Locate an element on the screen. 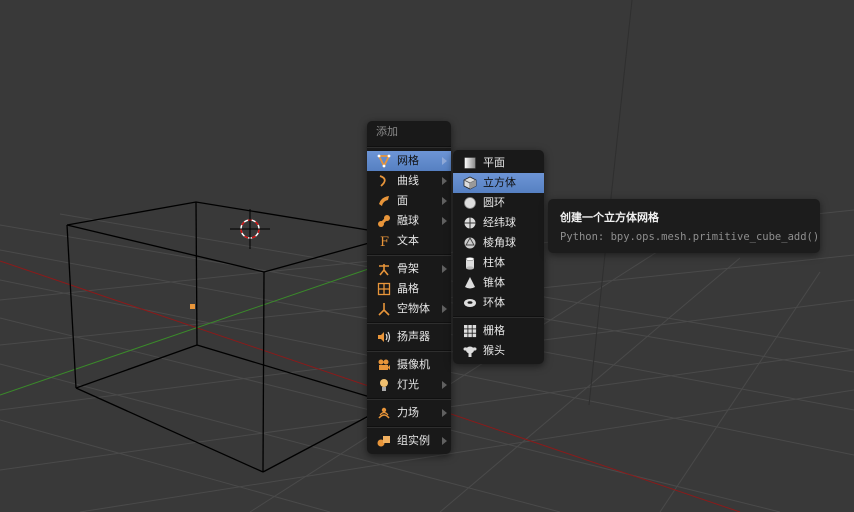 The width and height of the screenshot is (854, 512). mesh-menu-item: 经纬球 is located at coordinates (498, 223).